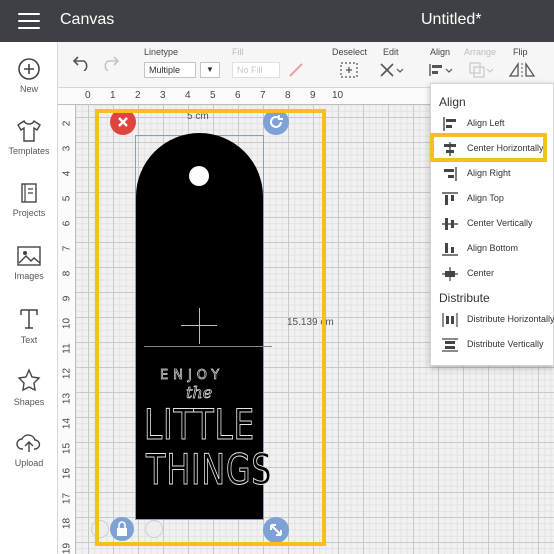 The height and width of the screenshot is (554, 554). What do you see at coordinates (113, 95) in the screenshot?
I see `ruler-tick: 1` at bounding box center [113, 95].